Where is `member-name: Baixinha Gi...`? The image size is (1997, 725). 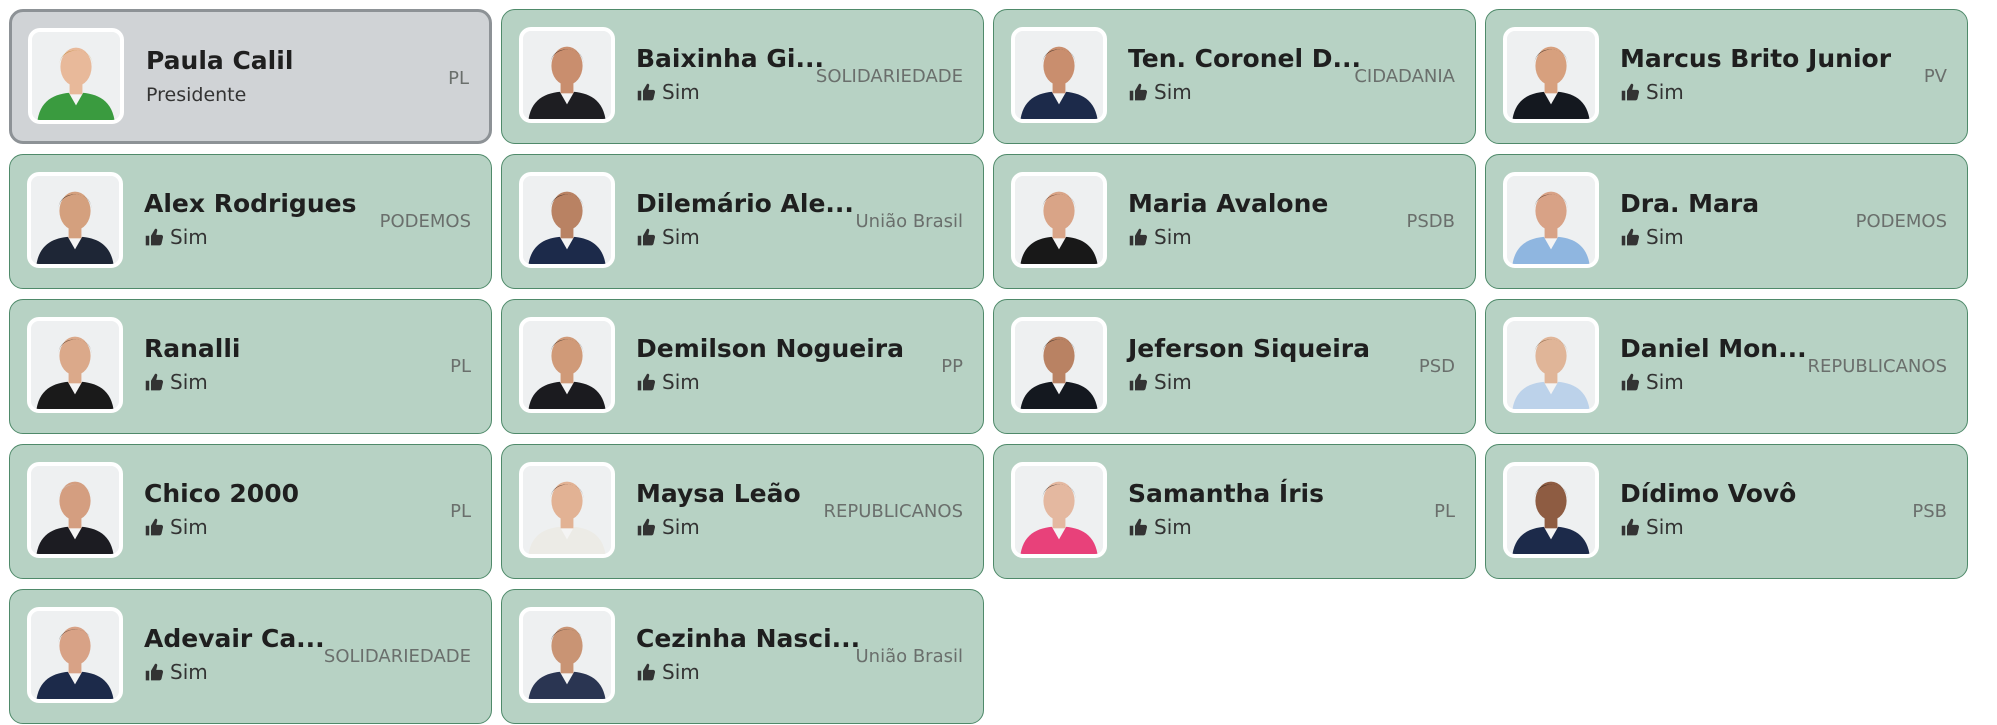
member-name: Baixinha Gi... is located at coordinates (730, 58).